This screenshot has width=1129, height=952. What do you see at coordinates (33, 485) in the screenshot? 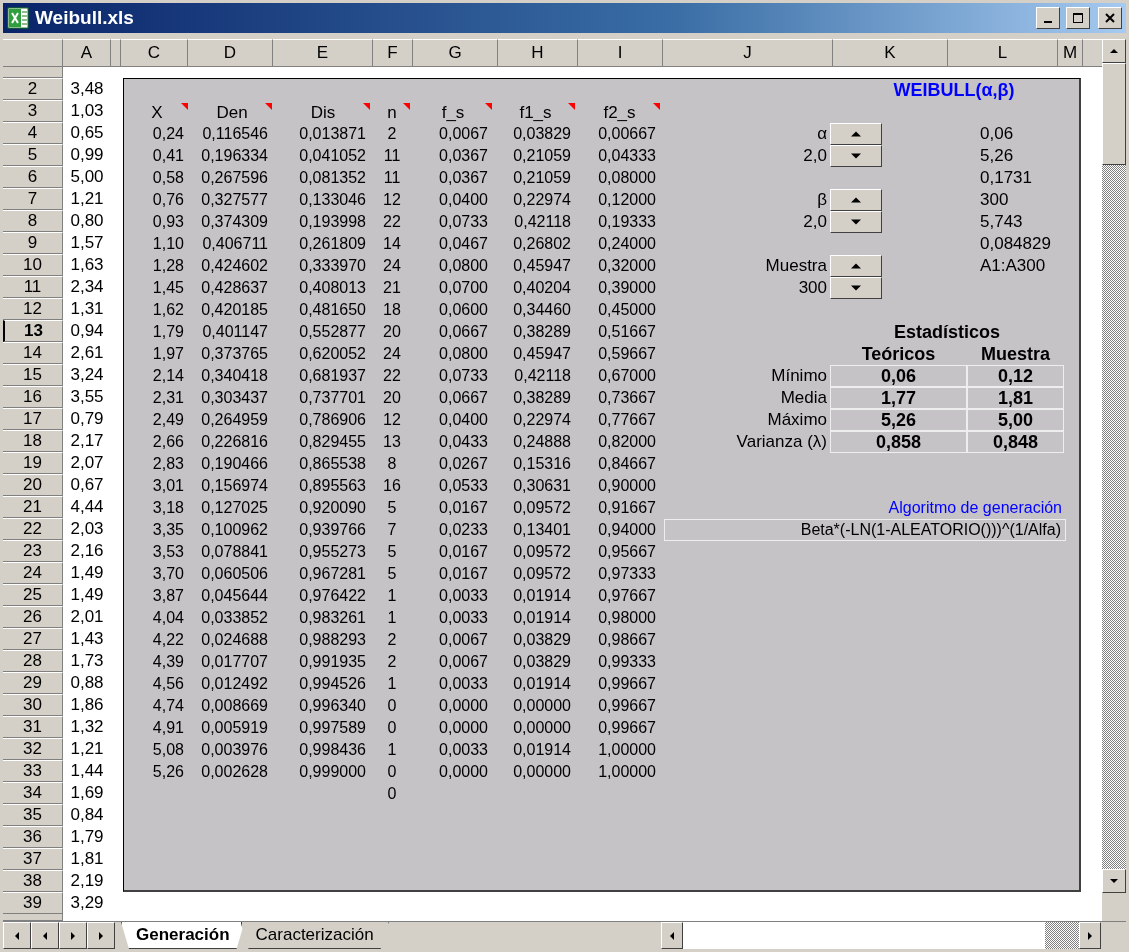
I see `row-header: 20` at bounding box center [33, 485].